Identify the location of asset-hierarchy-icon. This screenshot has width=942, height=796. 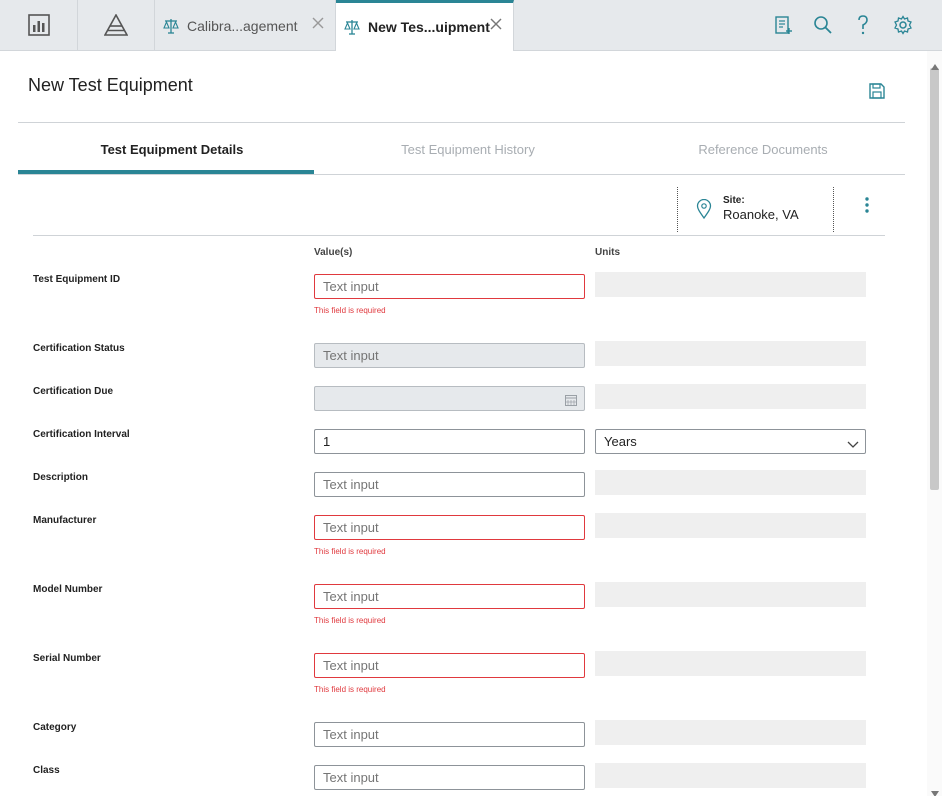
(116, 25).